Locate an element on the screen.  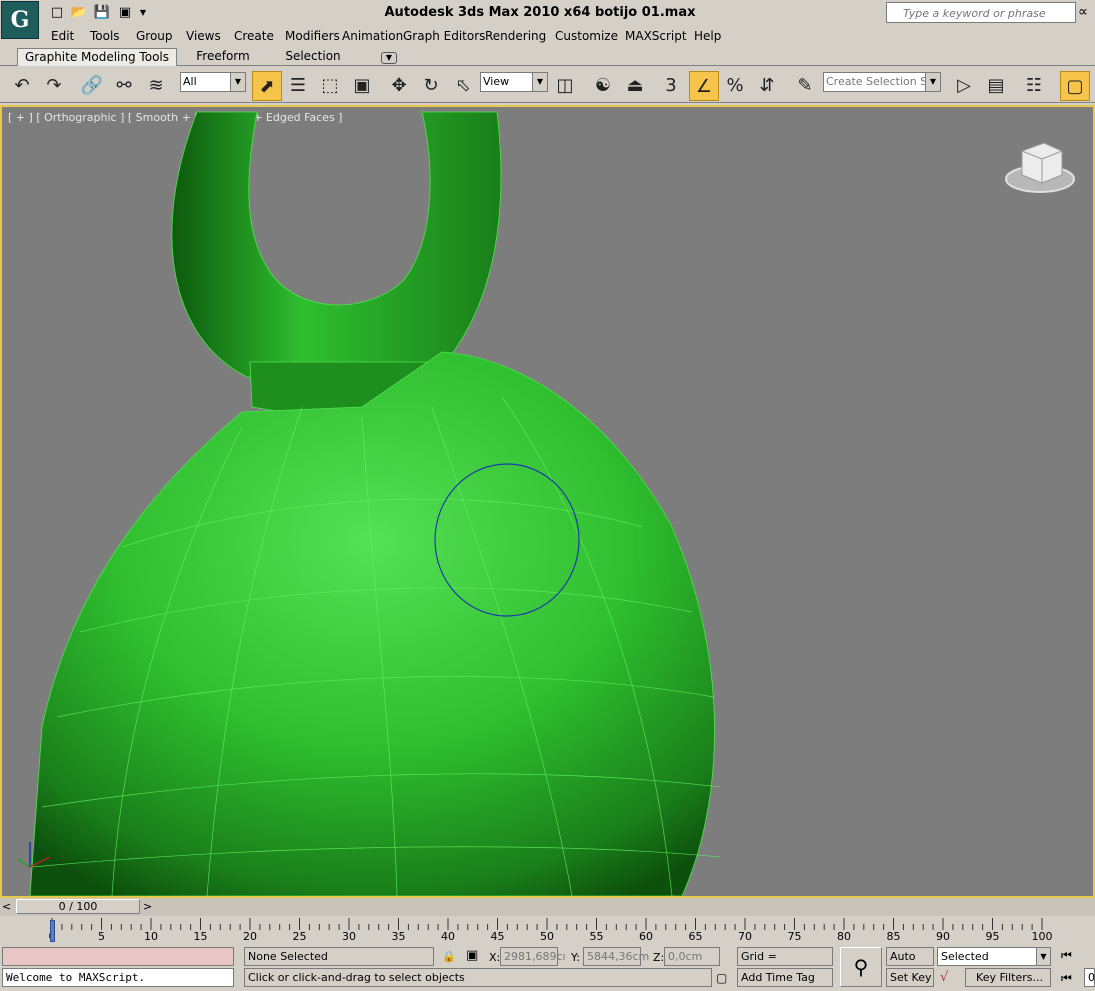
angle-snap-icon: ∠ is located at coordinates (704, 86).